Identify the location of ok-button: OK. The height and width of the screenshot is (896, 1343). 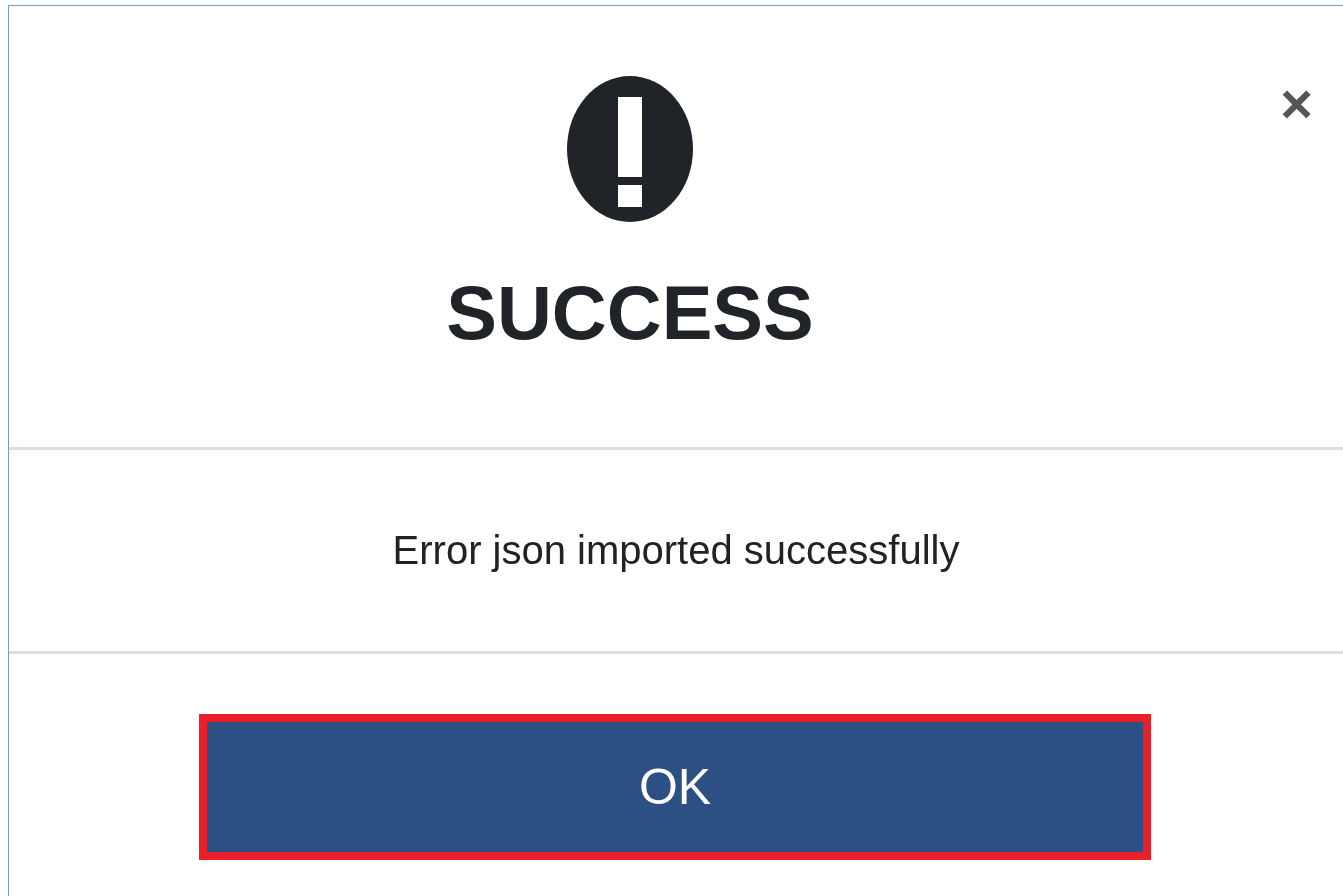
(675, 787).